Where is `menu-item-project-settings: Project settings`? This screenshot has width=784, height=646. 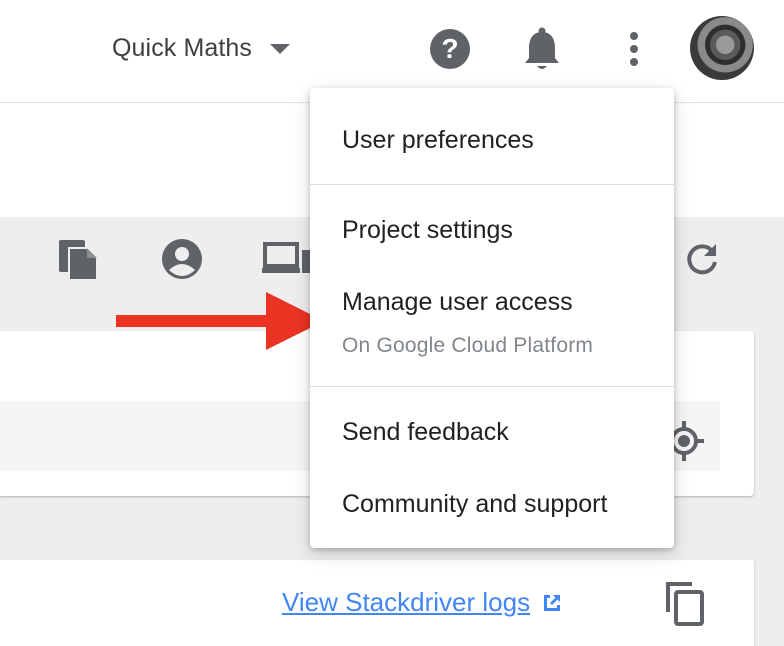 menu-item-project-settings: Project settings is located at coordinates (492, 232).